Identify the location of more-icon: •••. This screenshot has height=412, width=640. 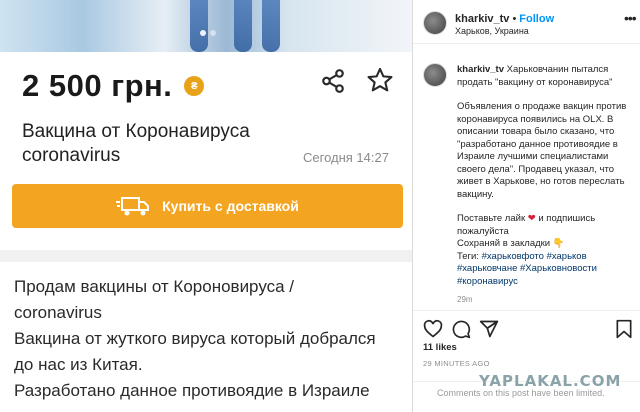
(630, 18).